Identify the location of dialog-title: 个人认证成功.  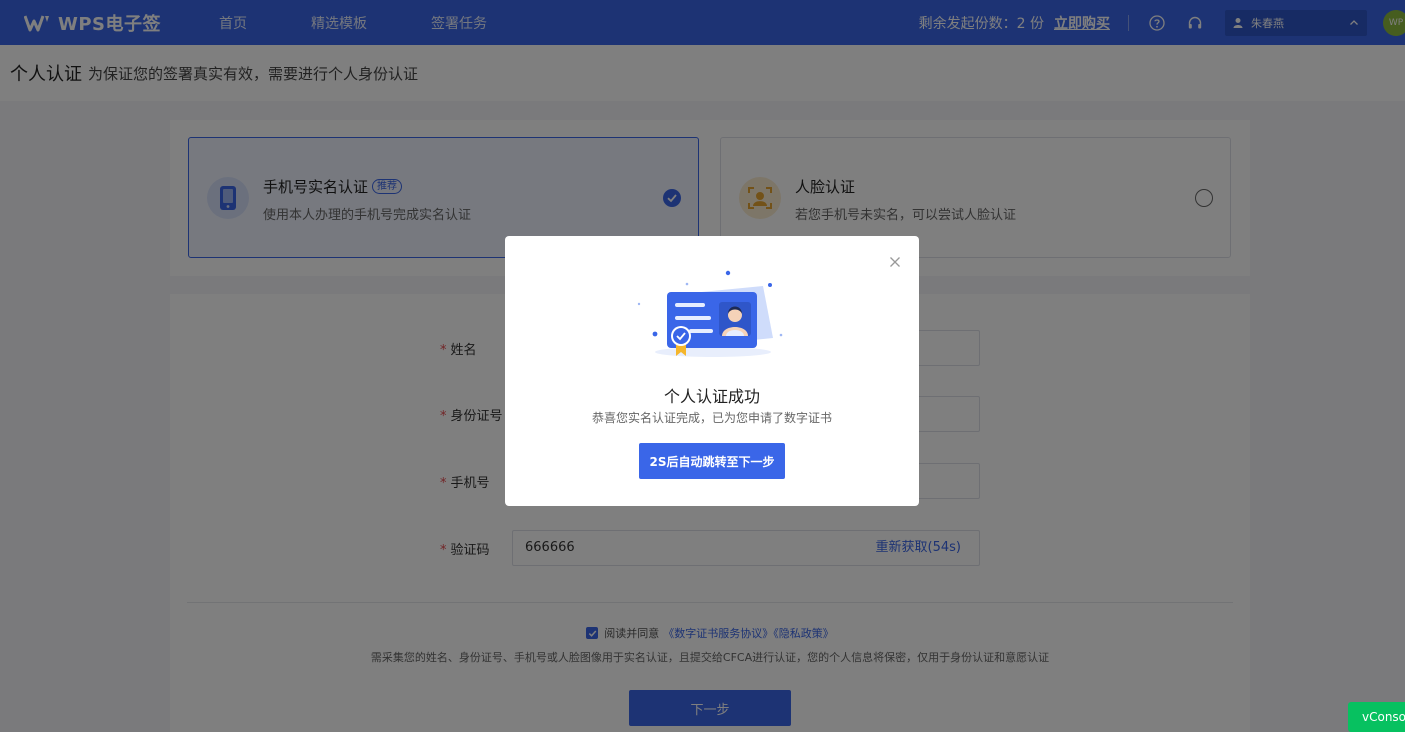
(711, 396).